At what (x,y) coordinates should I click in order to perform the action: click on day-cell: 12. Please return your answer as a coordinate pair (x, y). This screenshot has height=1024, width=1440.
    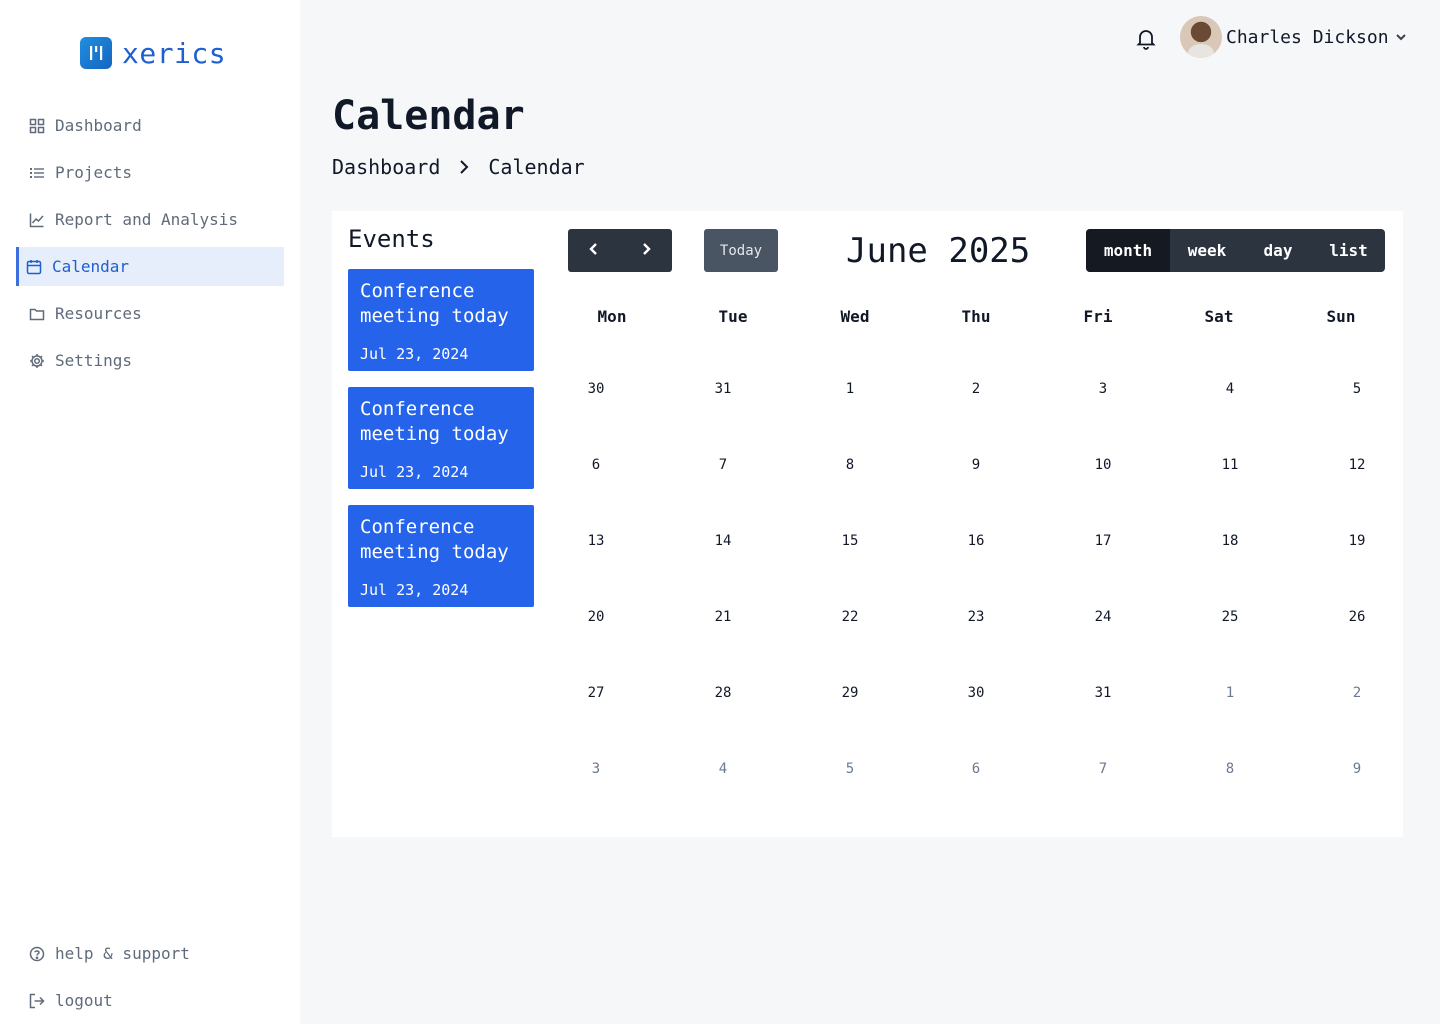
    Looking at the image, I should click on (1357, 465).